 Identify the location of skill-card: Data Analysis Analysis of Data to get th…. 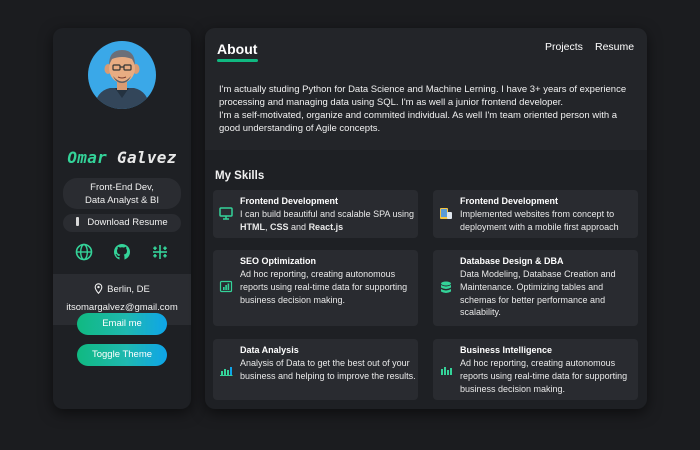
(315, 369).